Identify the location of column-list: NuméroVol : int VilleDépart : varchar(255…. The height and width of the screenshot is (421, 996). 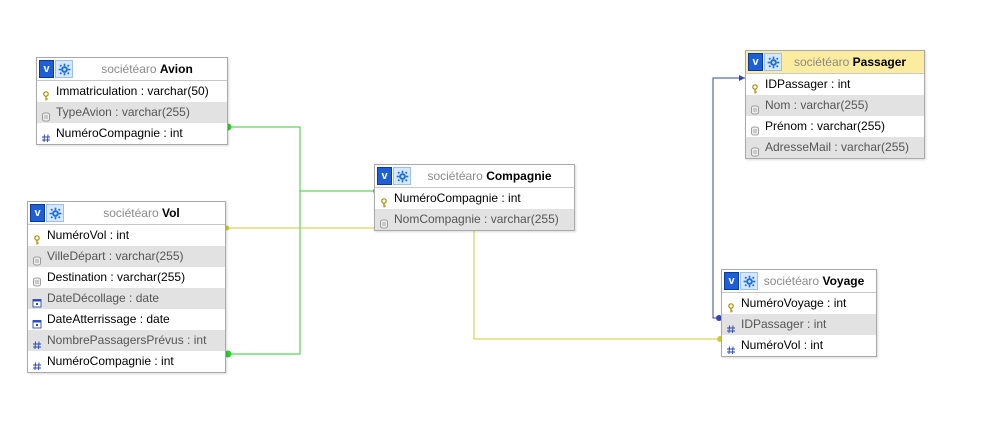
(126, 298).